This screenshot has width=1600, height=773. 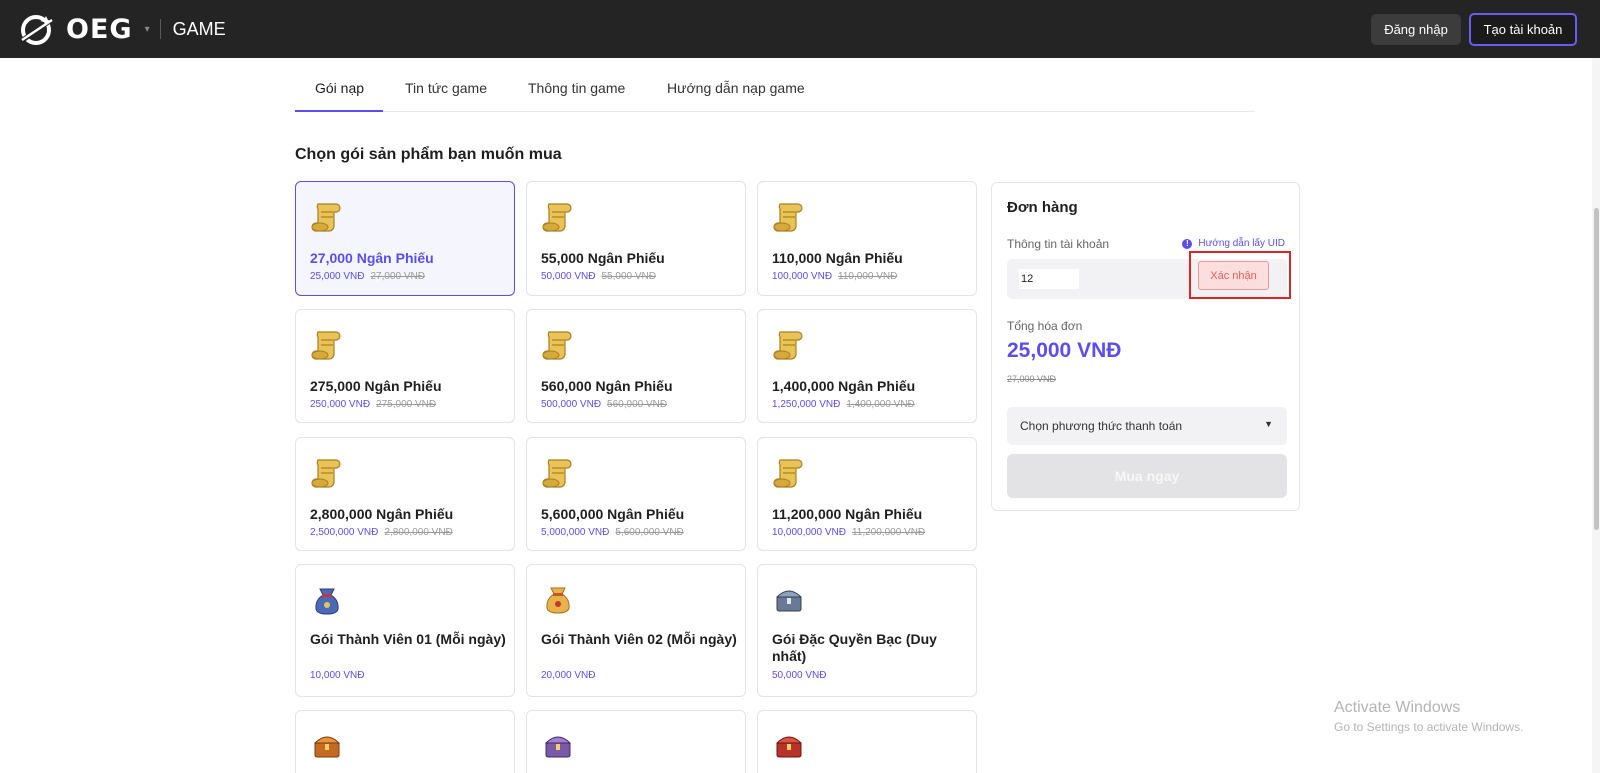 I want to click on section-label: GAME, so click(x=199, y=28).